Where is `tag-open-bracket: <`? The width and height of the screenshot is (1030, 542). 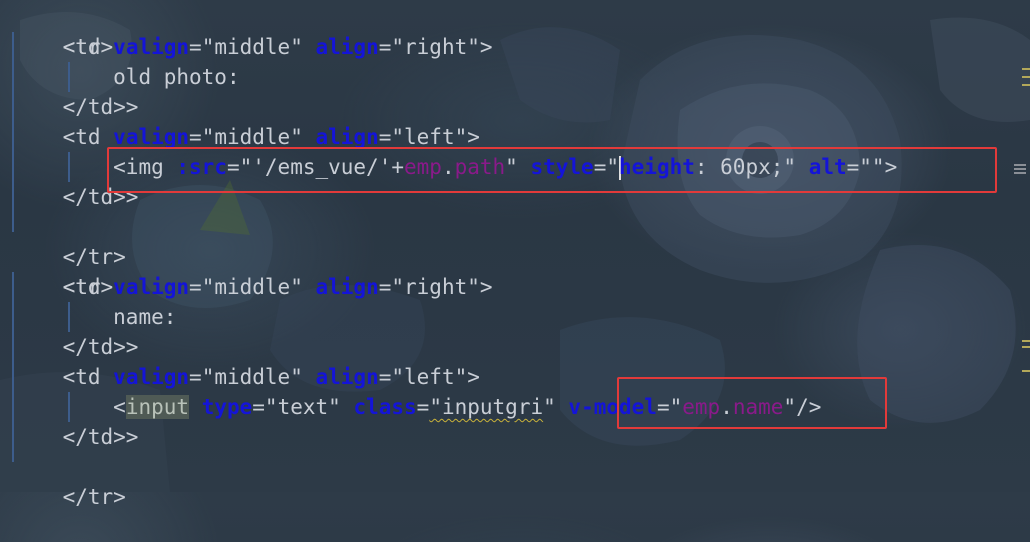
tag-open-bracket: < is located at coordinates (119, 407).